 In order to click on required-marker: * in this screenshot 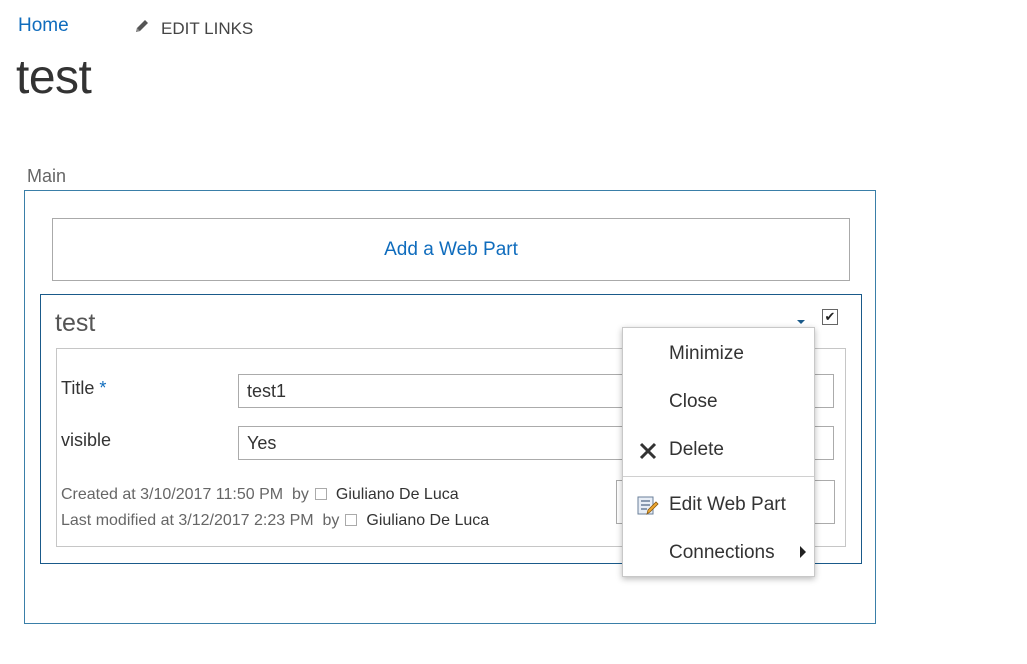, I will do `click(103, 388)`.